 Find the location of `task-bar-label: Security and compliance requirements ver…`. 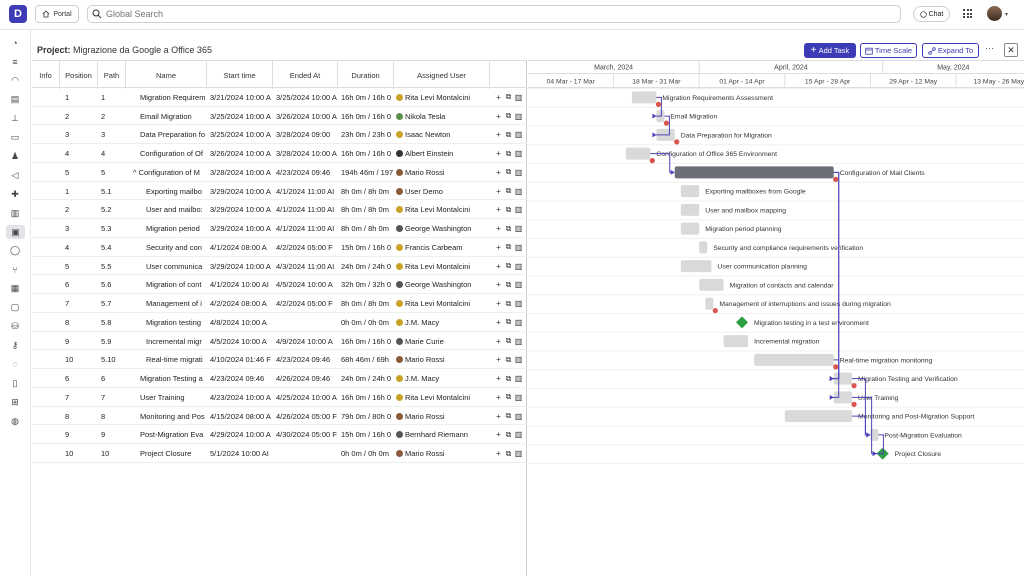

task-bar-label: Security and compliance requirements ver… is located at coordinates (788, 248).